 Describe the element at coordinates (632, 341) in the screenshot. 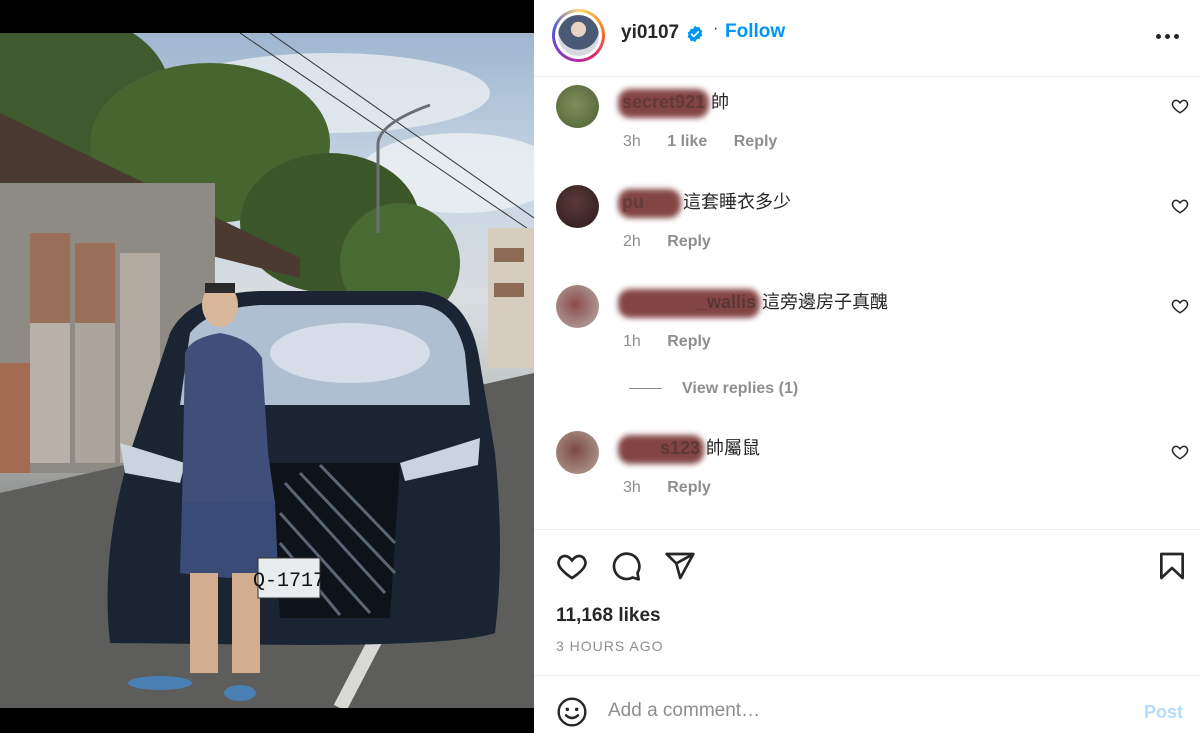

I see `comment-time: 1h` at that location.